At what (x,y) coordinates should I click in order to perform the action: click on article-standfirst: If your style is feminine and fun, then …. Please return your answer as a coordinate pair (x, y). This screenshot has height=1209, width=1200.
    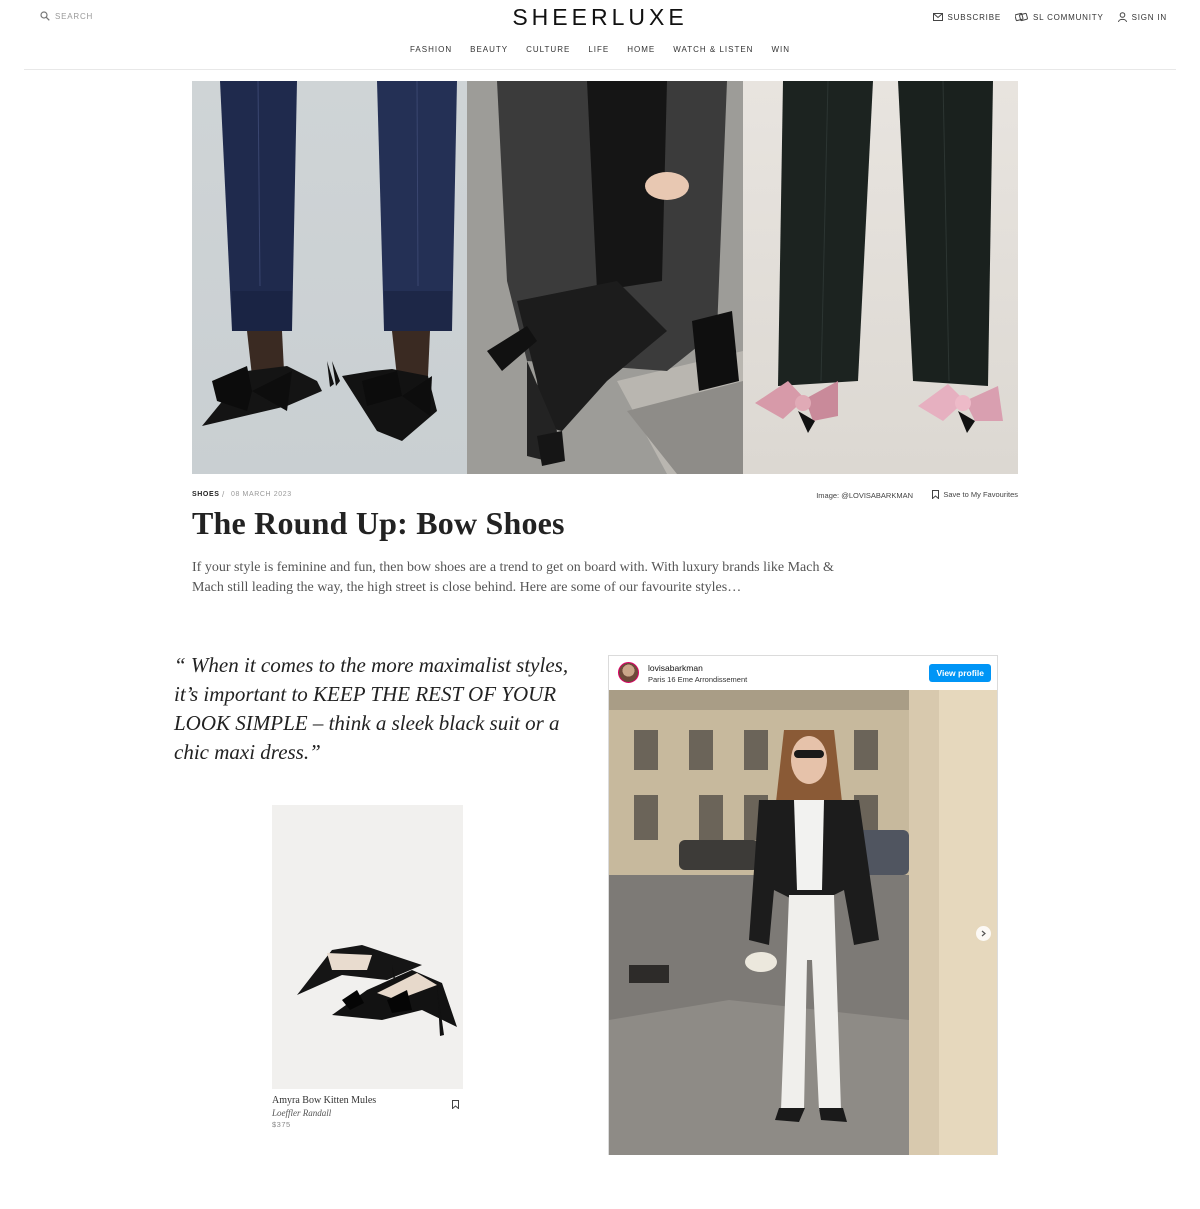
    Looking at the image, I should click on (513, 577).